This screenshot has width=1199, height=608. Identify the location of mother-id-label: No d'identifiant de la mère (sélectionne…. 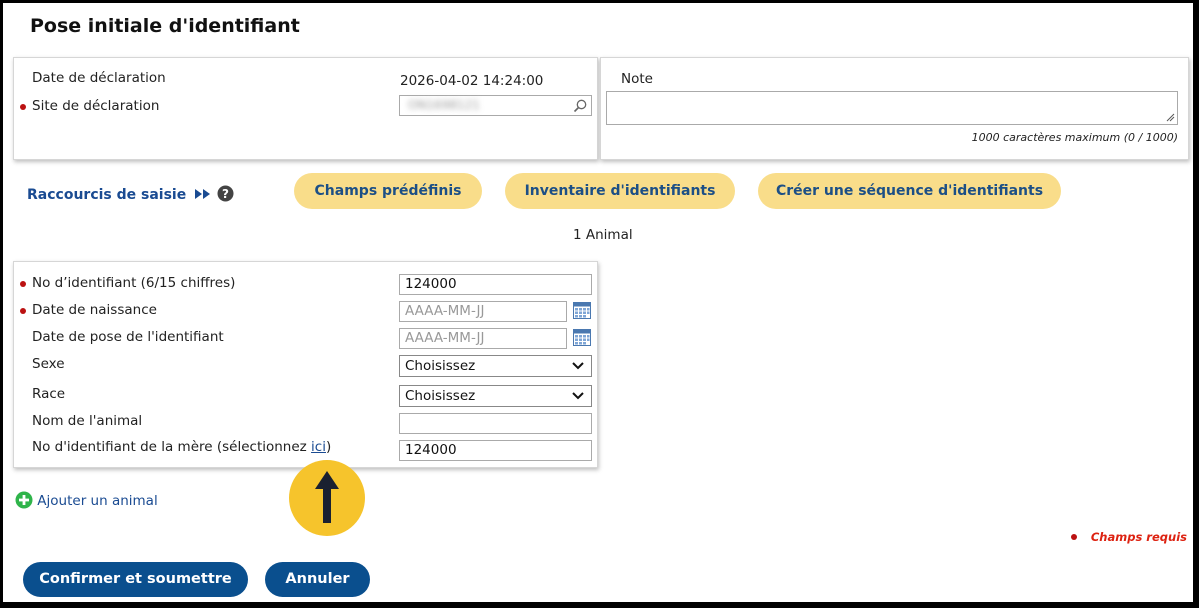
(181, 447).